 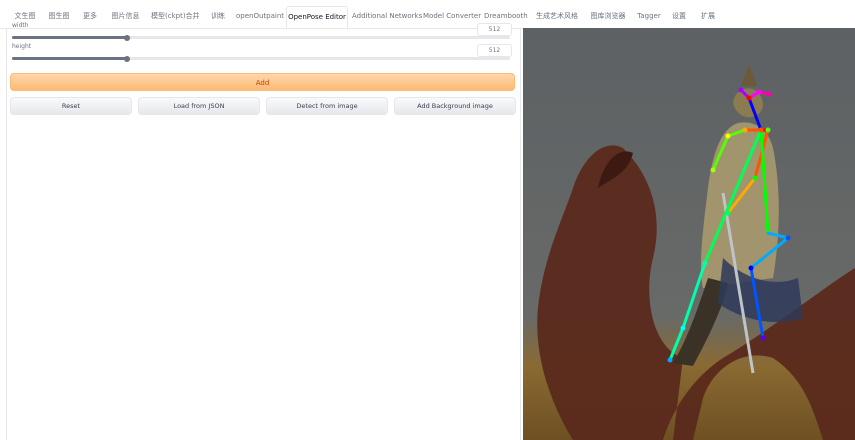 I want to click on pose-joint-left-eye, so click(x=759, y=92).